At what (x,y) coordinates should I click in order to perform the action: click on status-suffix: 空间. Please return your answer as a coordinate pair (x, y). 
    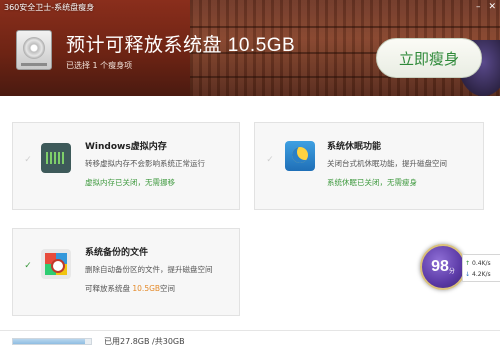
    Looking at the image, I should click on (168, 288).